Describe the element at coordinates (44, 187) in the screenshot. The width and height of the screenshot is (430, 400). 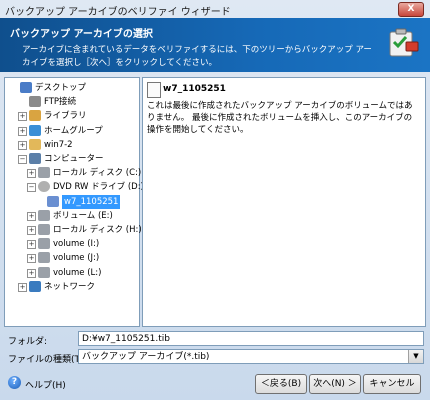
I see `dvd-icon` at that location.